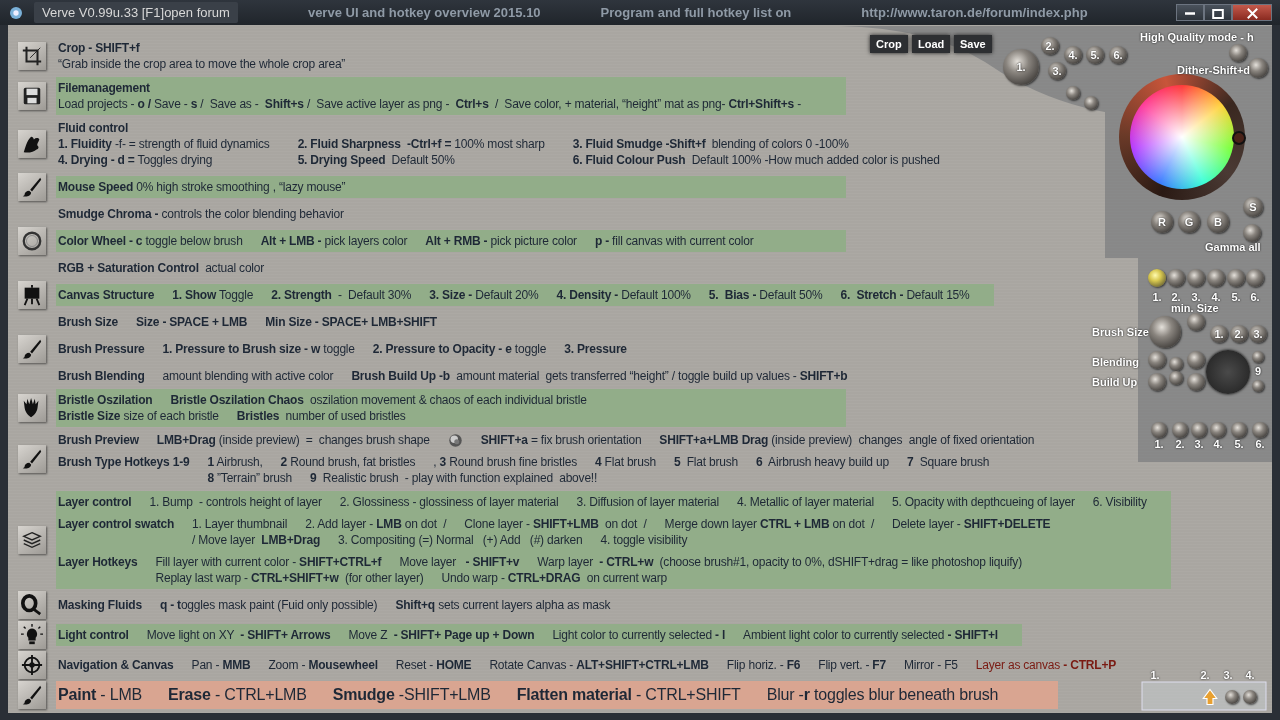  Describe the element at coordinates (1190, 12) in the screenshot. I see `minimize-button` at that location.